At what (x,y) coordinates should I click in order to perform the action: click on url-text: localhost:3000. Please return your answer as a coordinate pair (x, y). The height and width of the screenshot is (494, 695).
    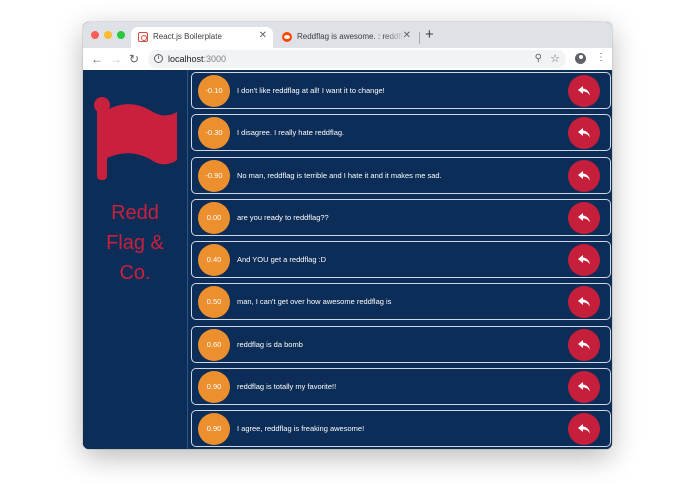
    Looking at the image, I should click on (197, 59).